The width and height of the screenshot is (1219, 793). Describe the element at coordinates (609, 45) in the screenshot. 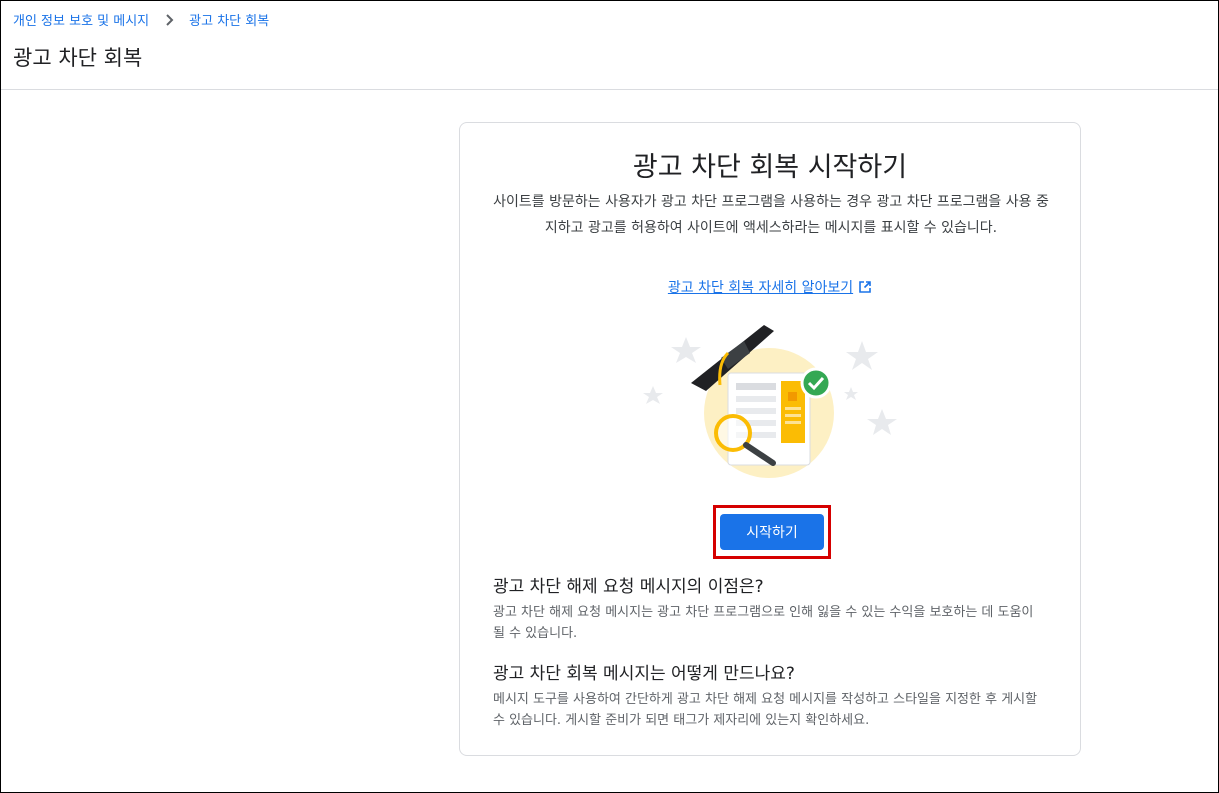

I see `page-header: 개인 정보 보호 및 메시지 광고 차단 회복 광고 차단 회복` at that location.